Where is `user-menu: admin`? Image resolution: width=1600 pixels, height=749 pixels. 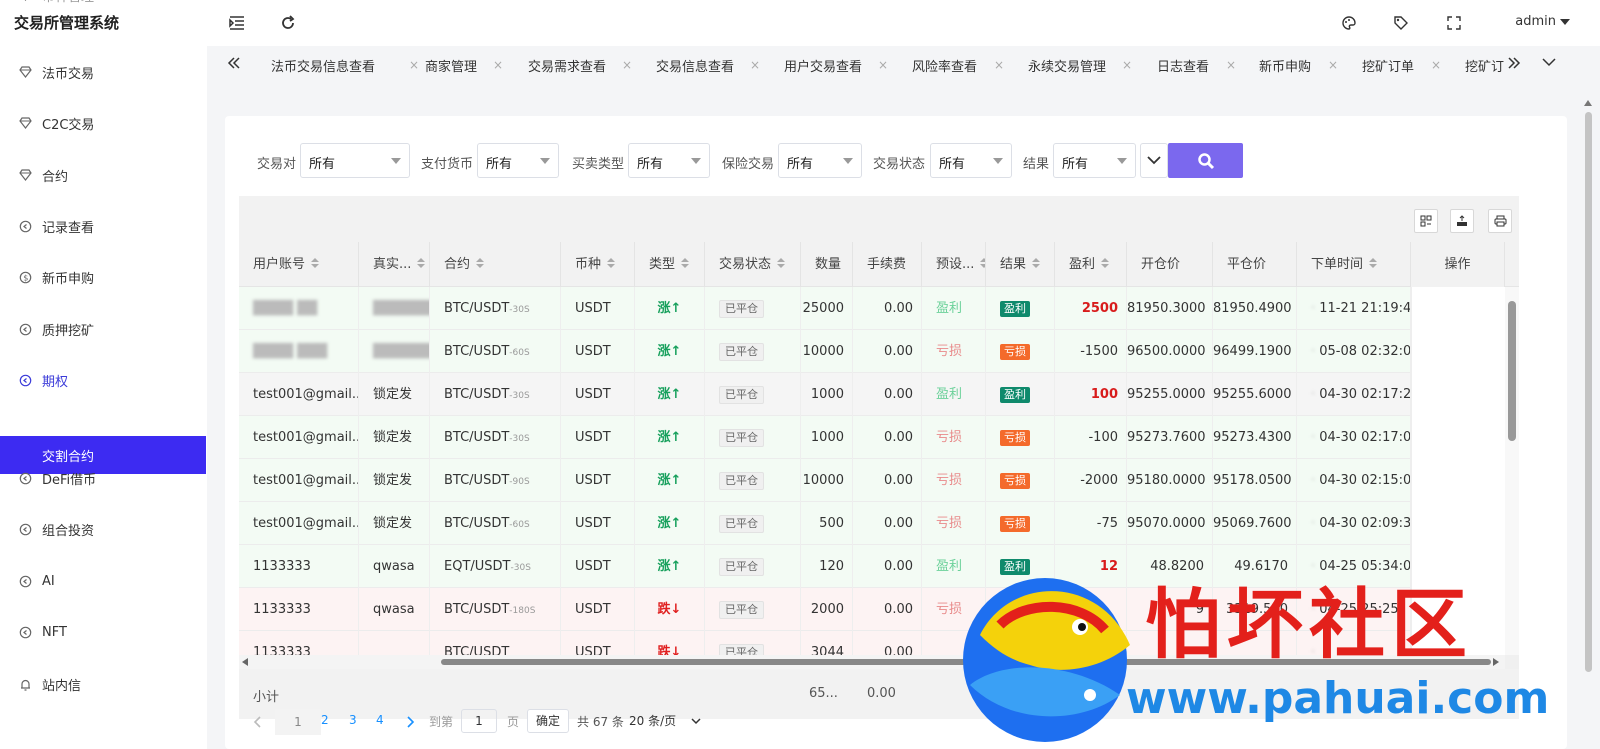
user-menu: admin is located at coordinates (1535, 21).